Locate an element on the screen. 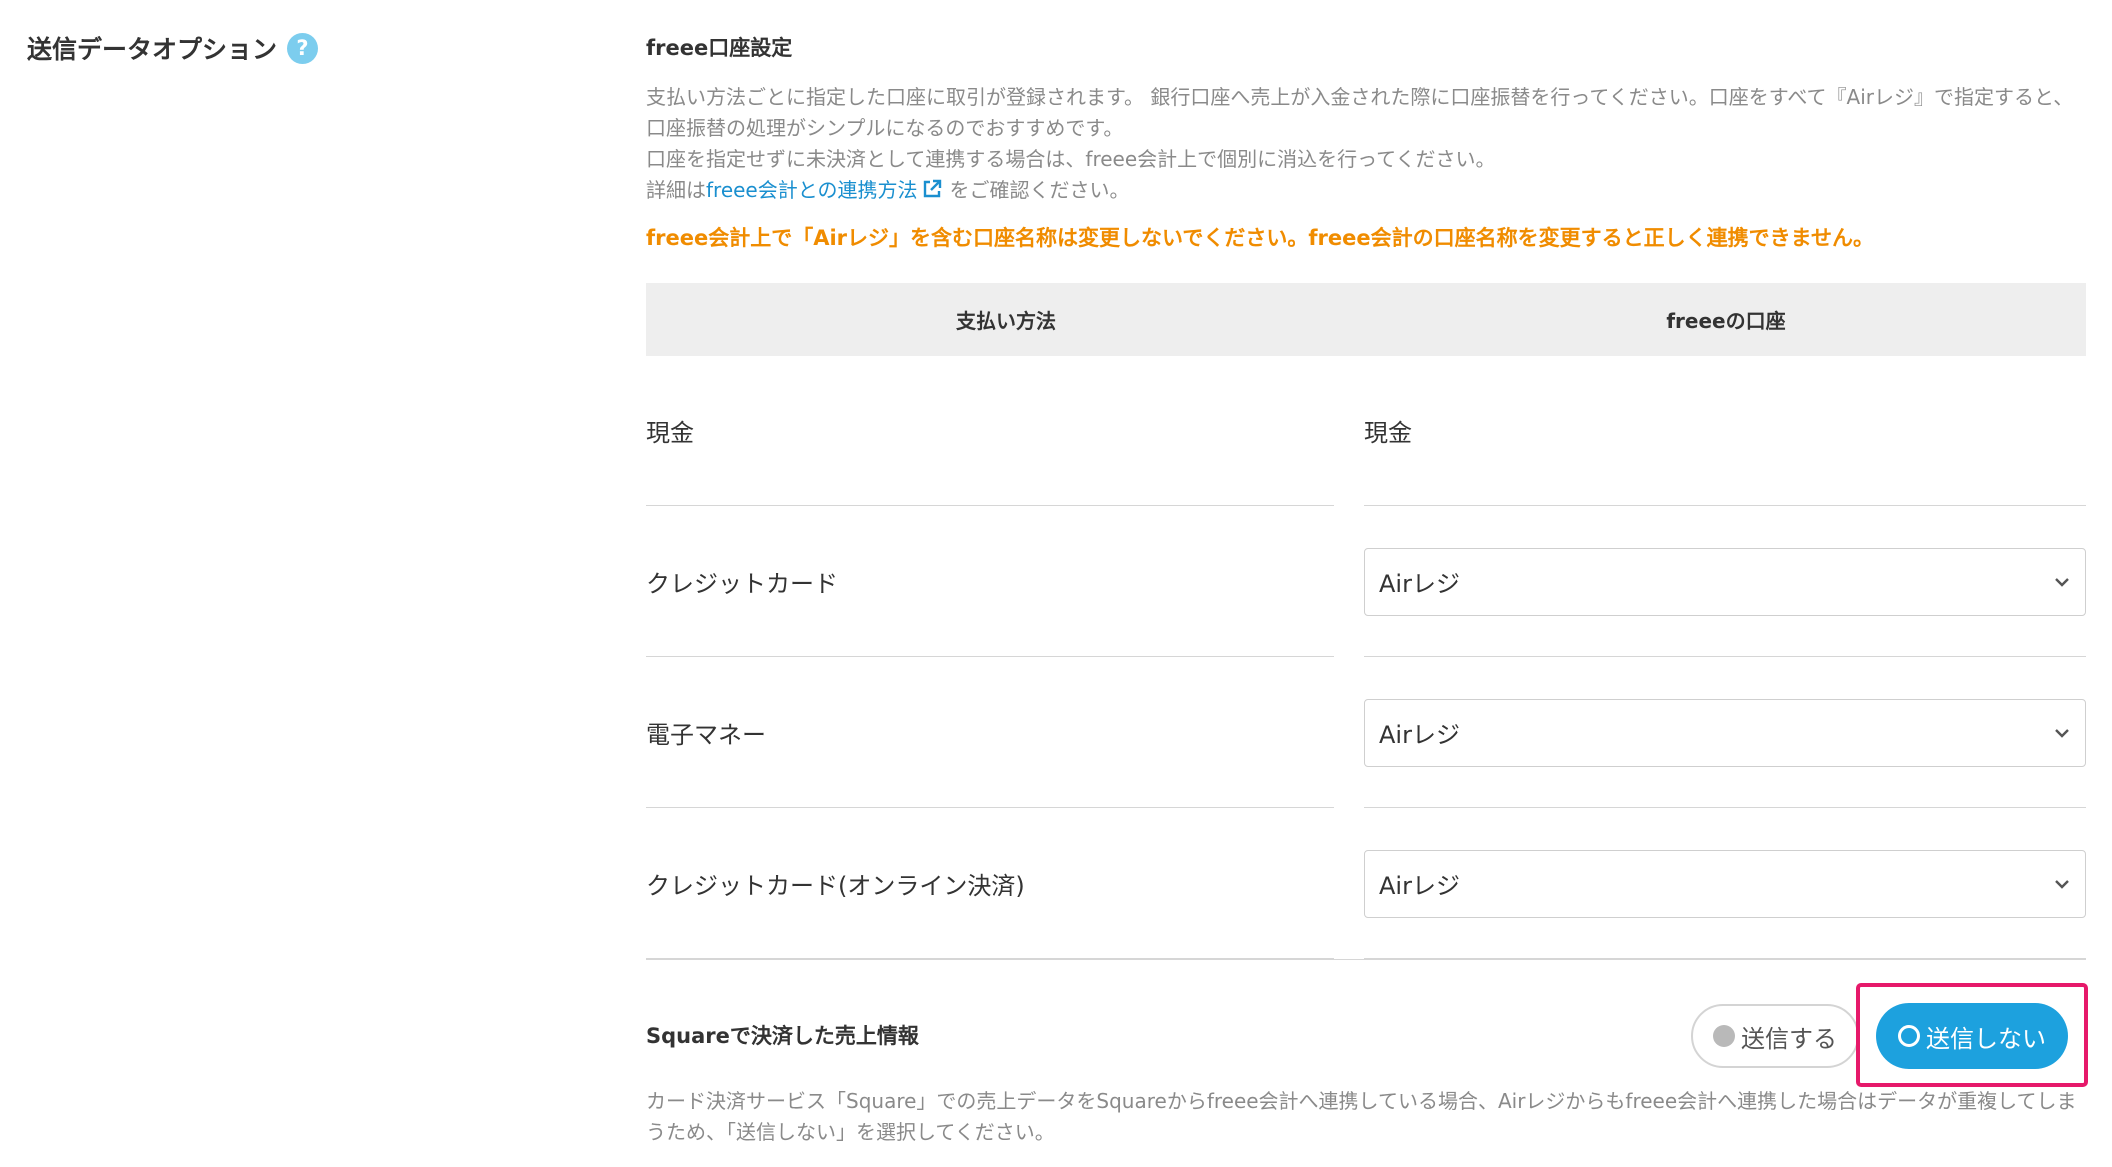 This screenshot has height=1167, width=2112. question-circle-icon: ? is located at coordinates (303, 48).